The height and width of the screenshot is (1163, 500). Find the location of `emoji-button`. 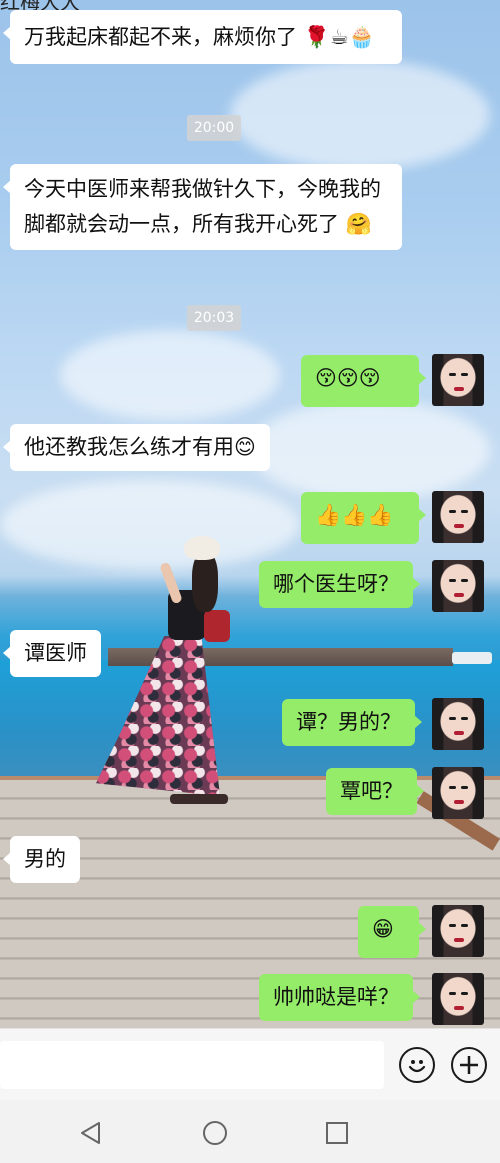

emoji-button is located at coordinates (417, 1065).